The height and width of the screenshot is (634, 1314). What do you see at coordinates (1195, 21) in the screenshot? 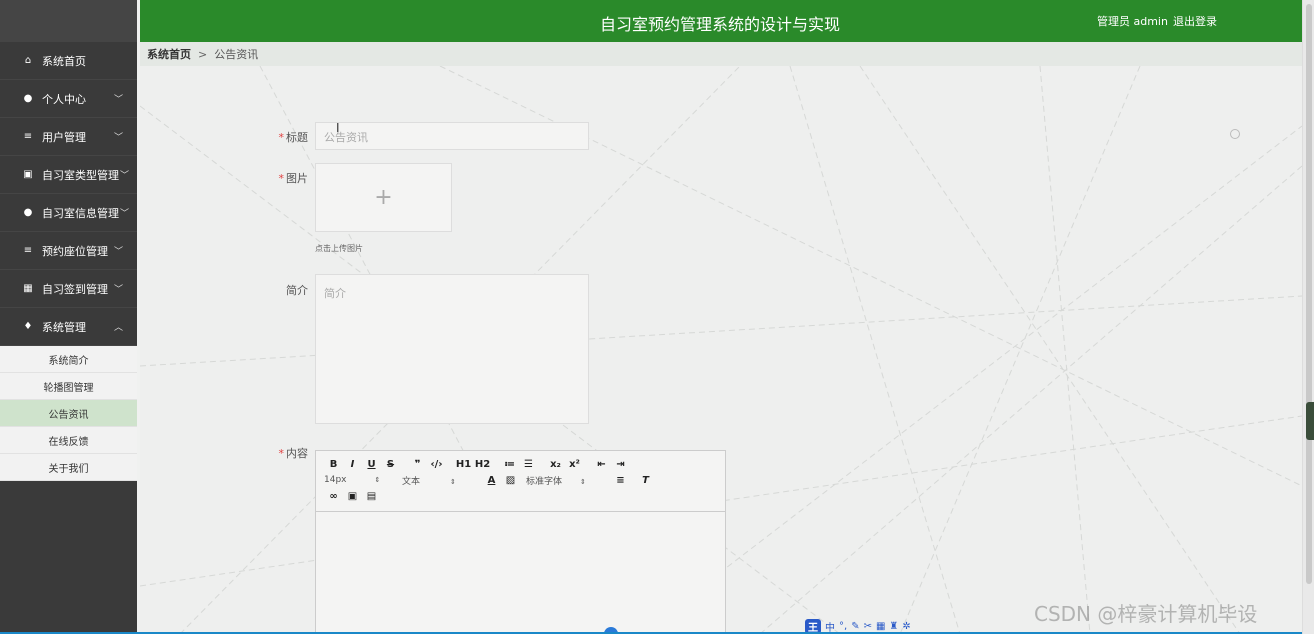
I see `logout-link: 退出登录` at bounding box center [1195, 21].